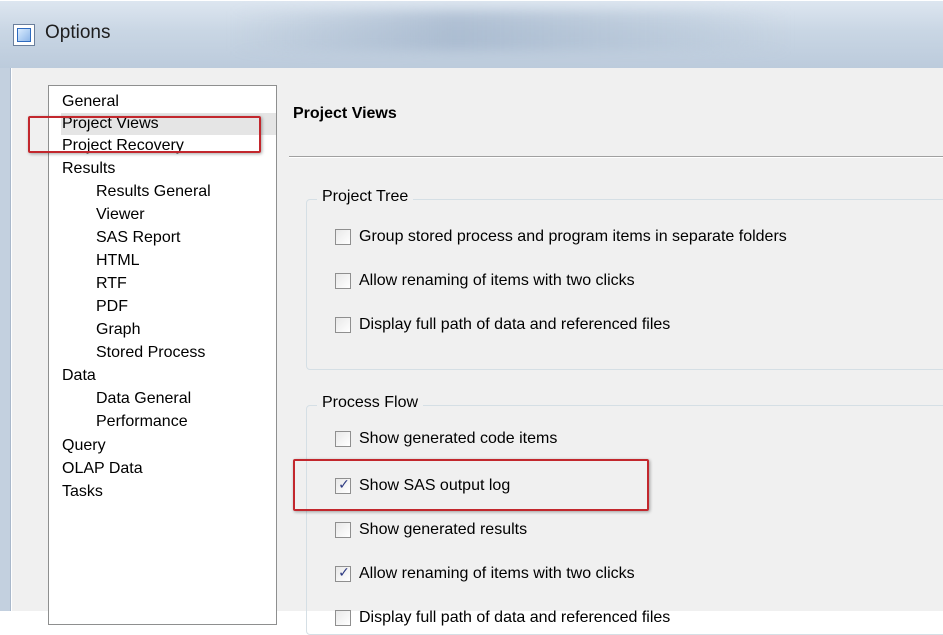  What do you see at coordinates (144, 134) in the screenshot?
I see `highlight-box-project-views` at bounding box center [144, 134].